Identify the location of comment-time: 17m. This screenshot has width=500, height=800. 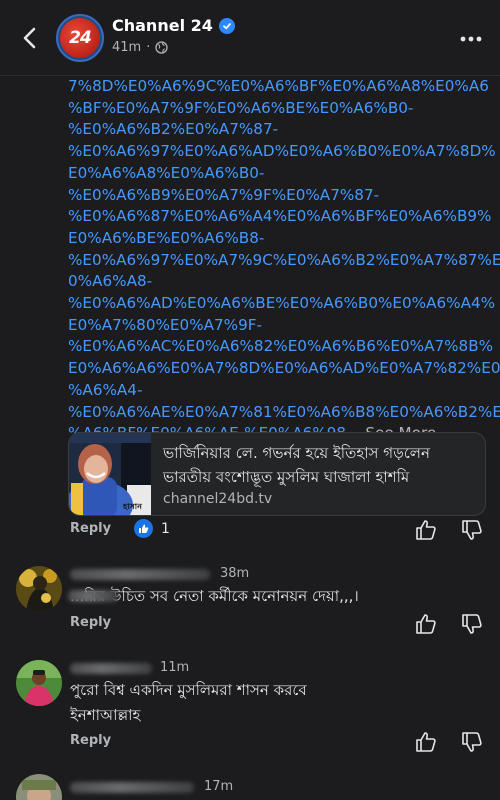
(218, 786).